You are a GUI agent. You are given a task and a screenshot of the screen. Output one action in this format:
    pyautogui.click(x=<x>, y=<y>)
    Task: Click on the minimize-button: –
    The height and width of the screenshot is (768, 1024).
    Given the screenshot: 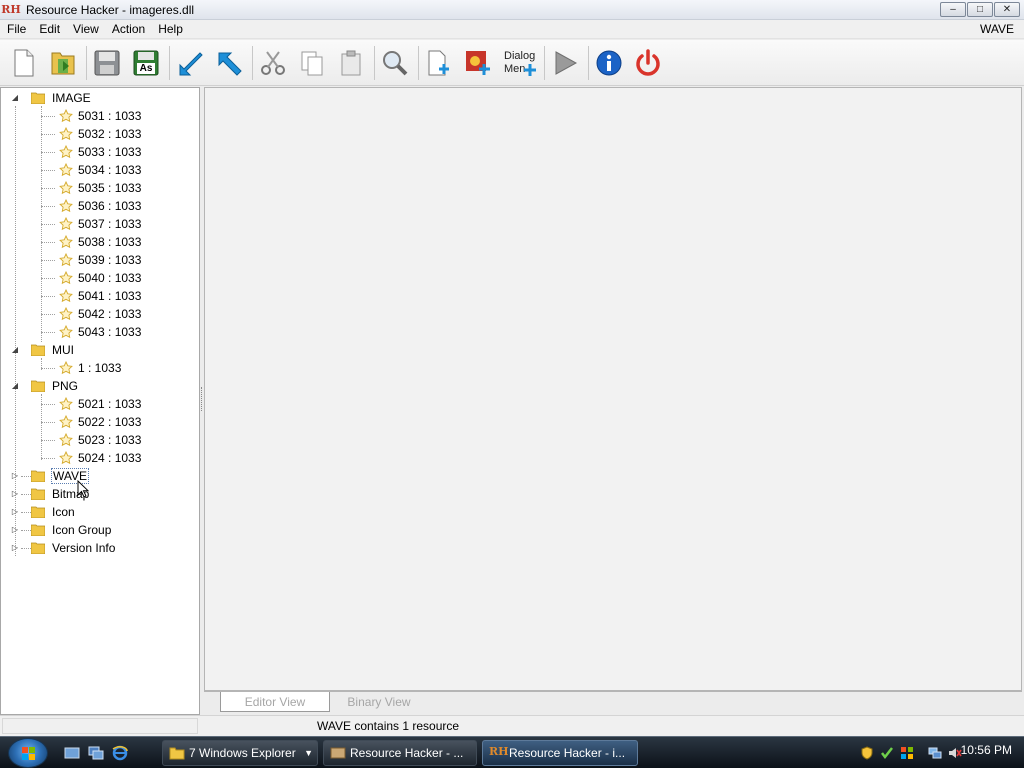 What is the action you would take?
    pyautogui.click(x=953, y=9)
    